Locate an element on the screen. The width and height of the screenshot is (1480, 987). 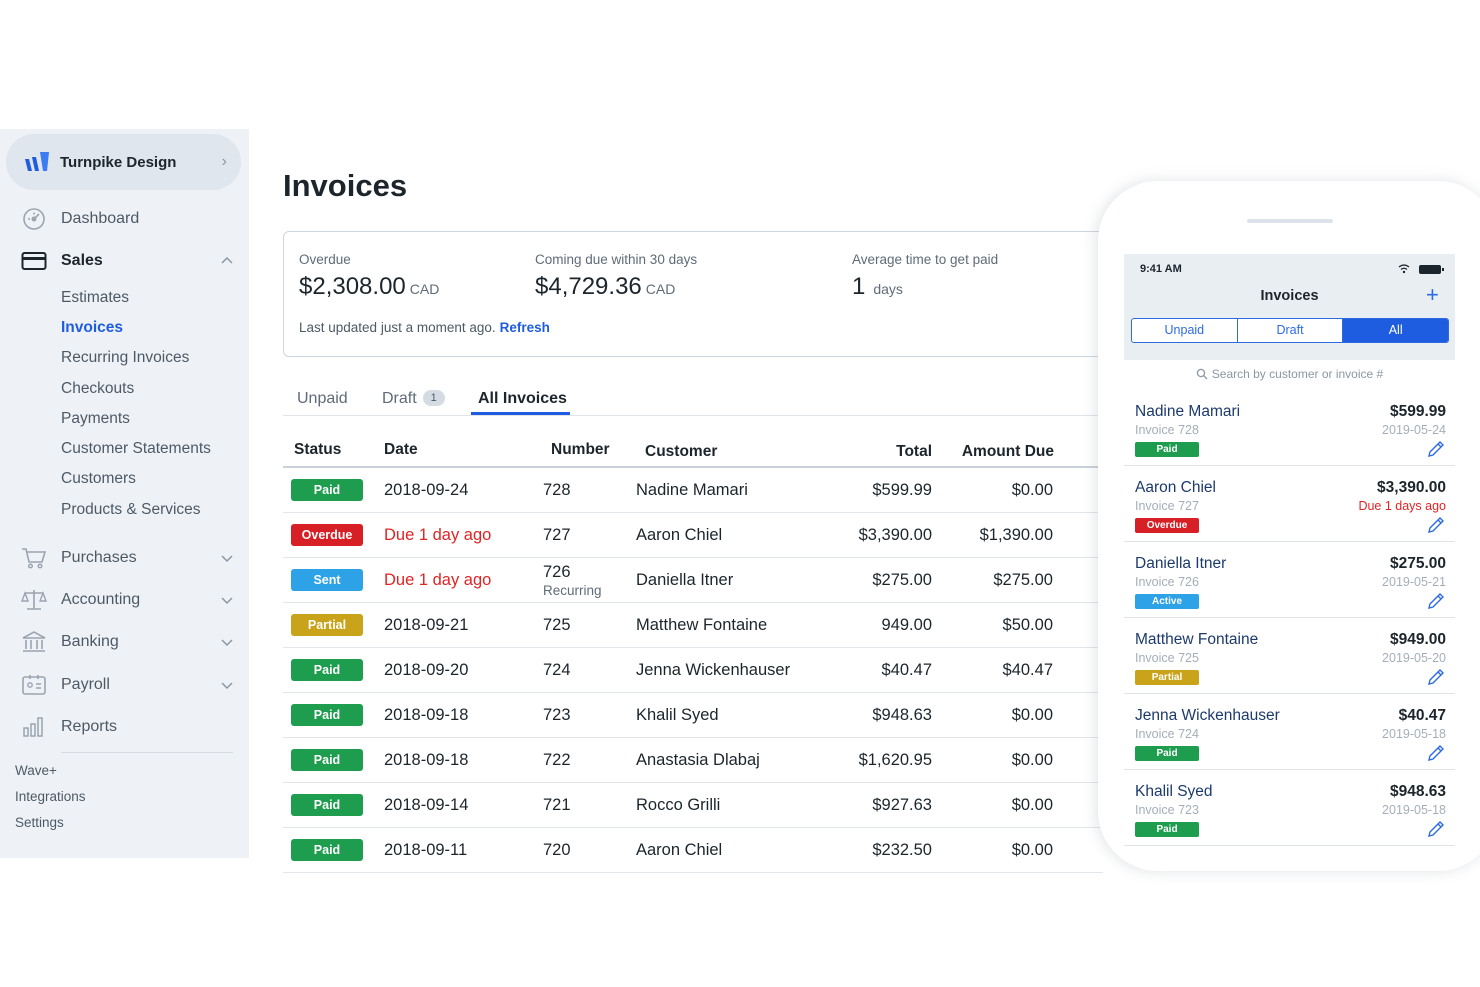
segment-draft: Draft is located at coordinates (1291, 330).